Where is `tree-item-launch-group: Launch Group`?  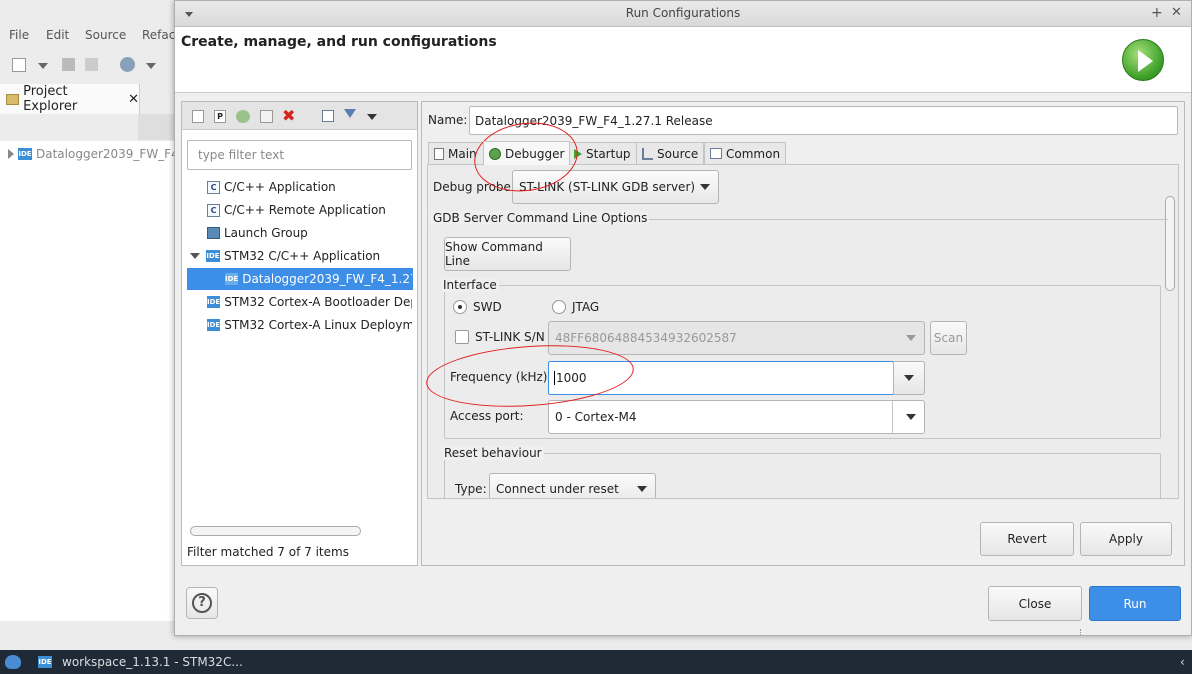
tree-item-launch-group: Launch Group is located at coordinates (257, 233).